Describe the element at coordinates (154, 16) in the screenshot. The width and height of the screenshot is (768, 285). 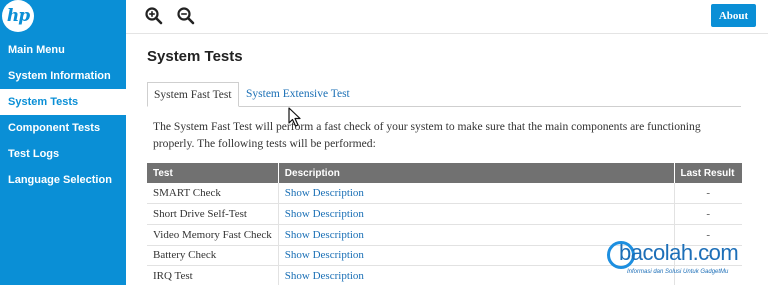
I see `zoom-in-icon` at that location.